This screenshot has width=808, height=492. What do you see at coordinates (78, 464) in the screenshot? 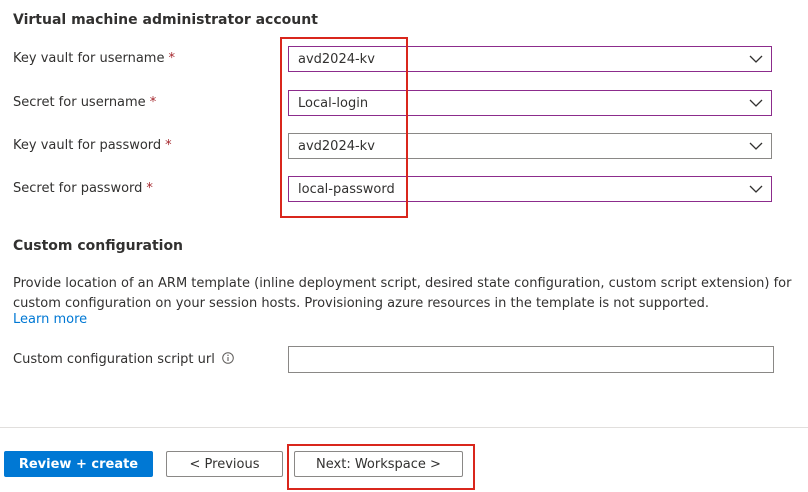
I see `review-create-button: Review + create` at bounding box center [78, 464].